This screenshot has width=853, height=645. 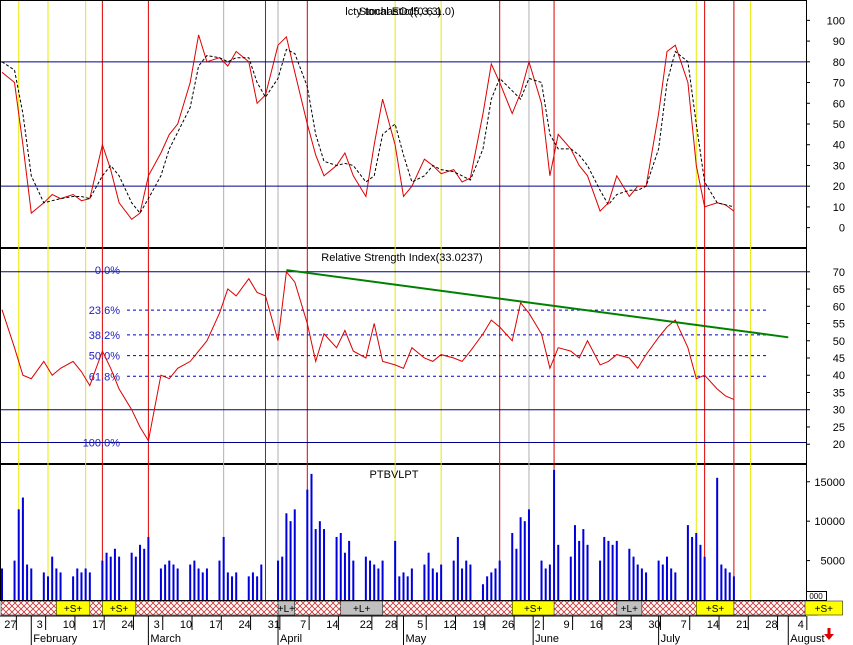 I want to click on fibonacci-label: 38.2%, so click(x=104, y=336).